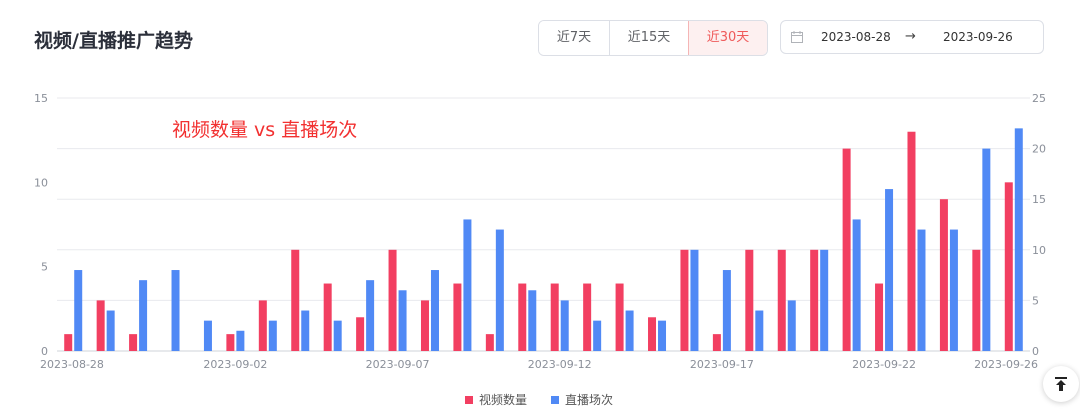 The image size is (1080, 409). Describe the element at coordinates (469, 399) in the screenshot. I see `legend-swatch-video` at that location.